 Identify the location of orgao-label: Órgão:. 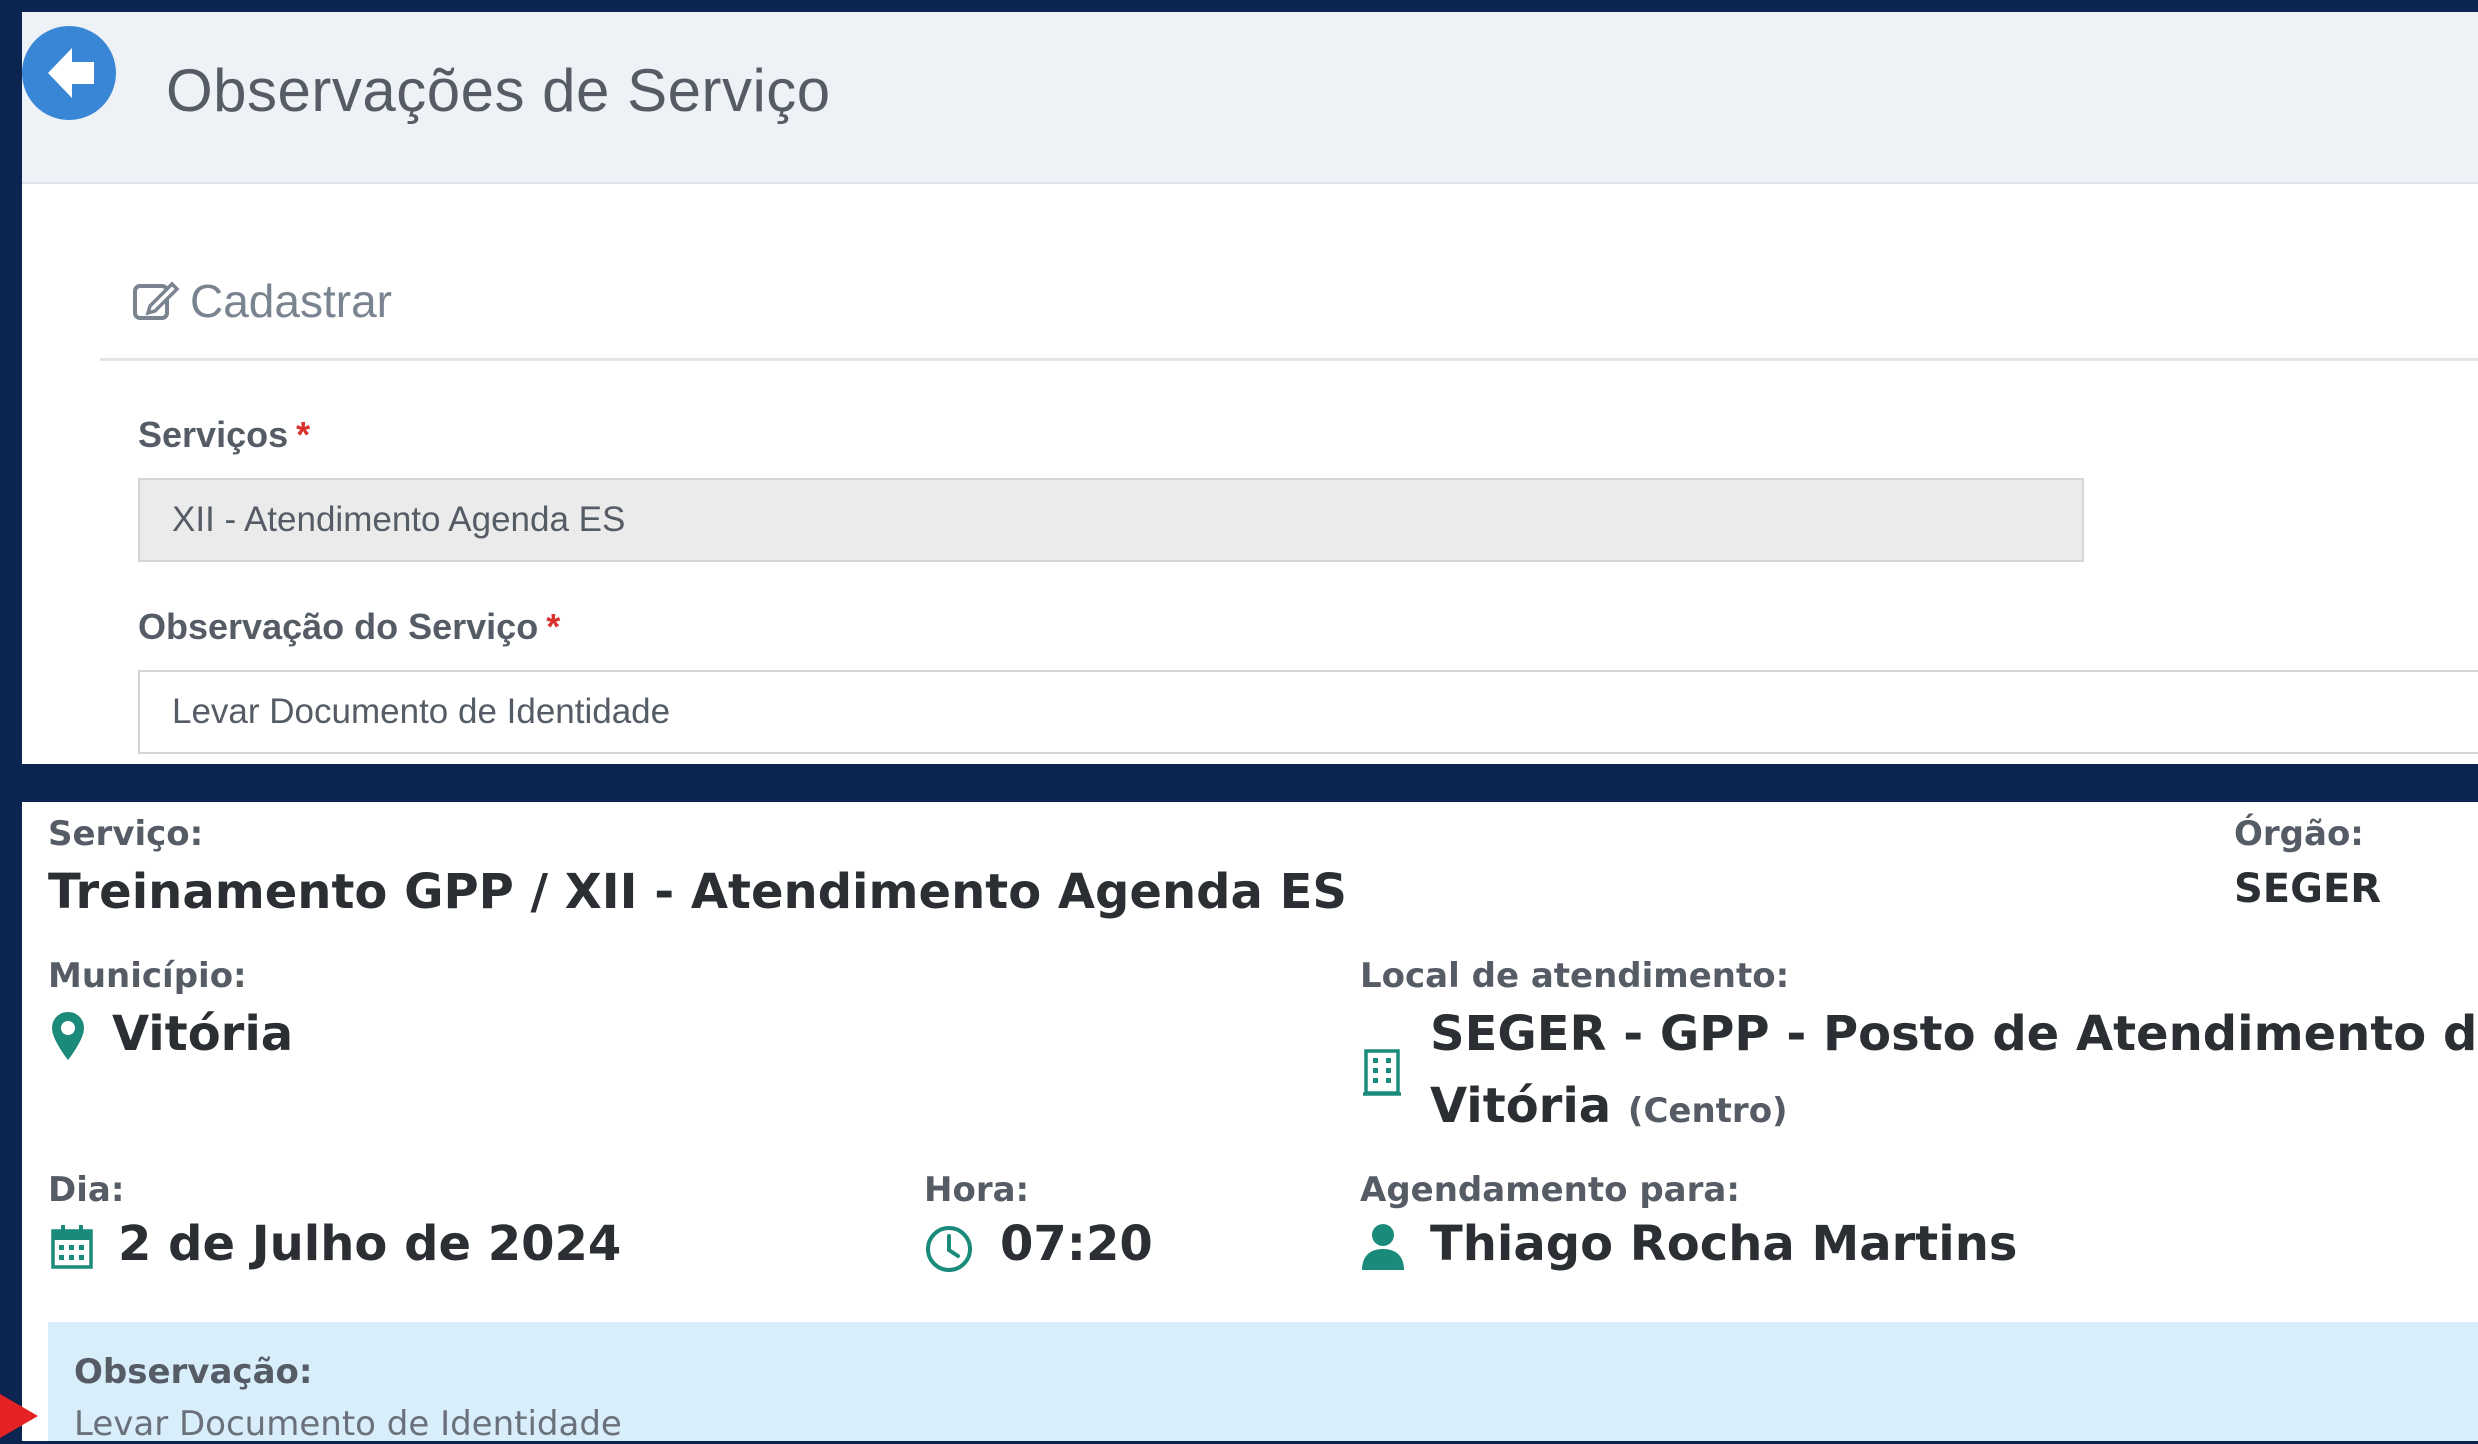
(2299, 834).